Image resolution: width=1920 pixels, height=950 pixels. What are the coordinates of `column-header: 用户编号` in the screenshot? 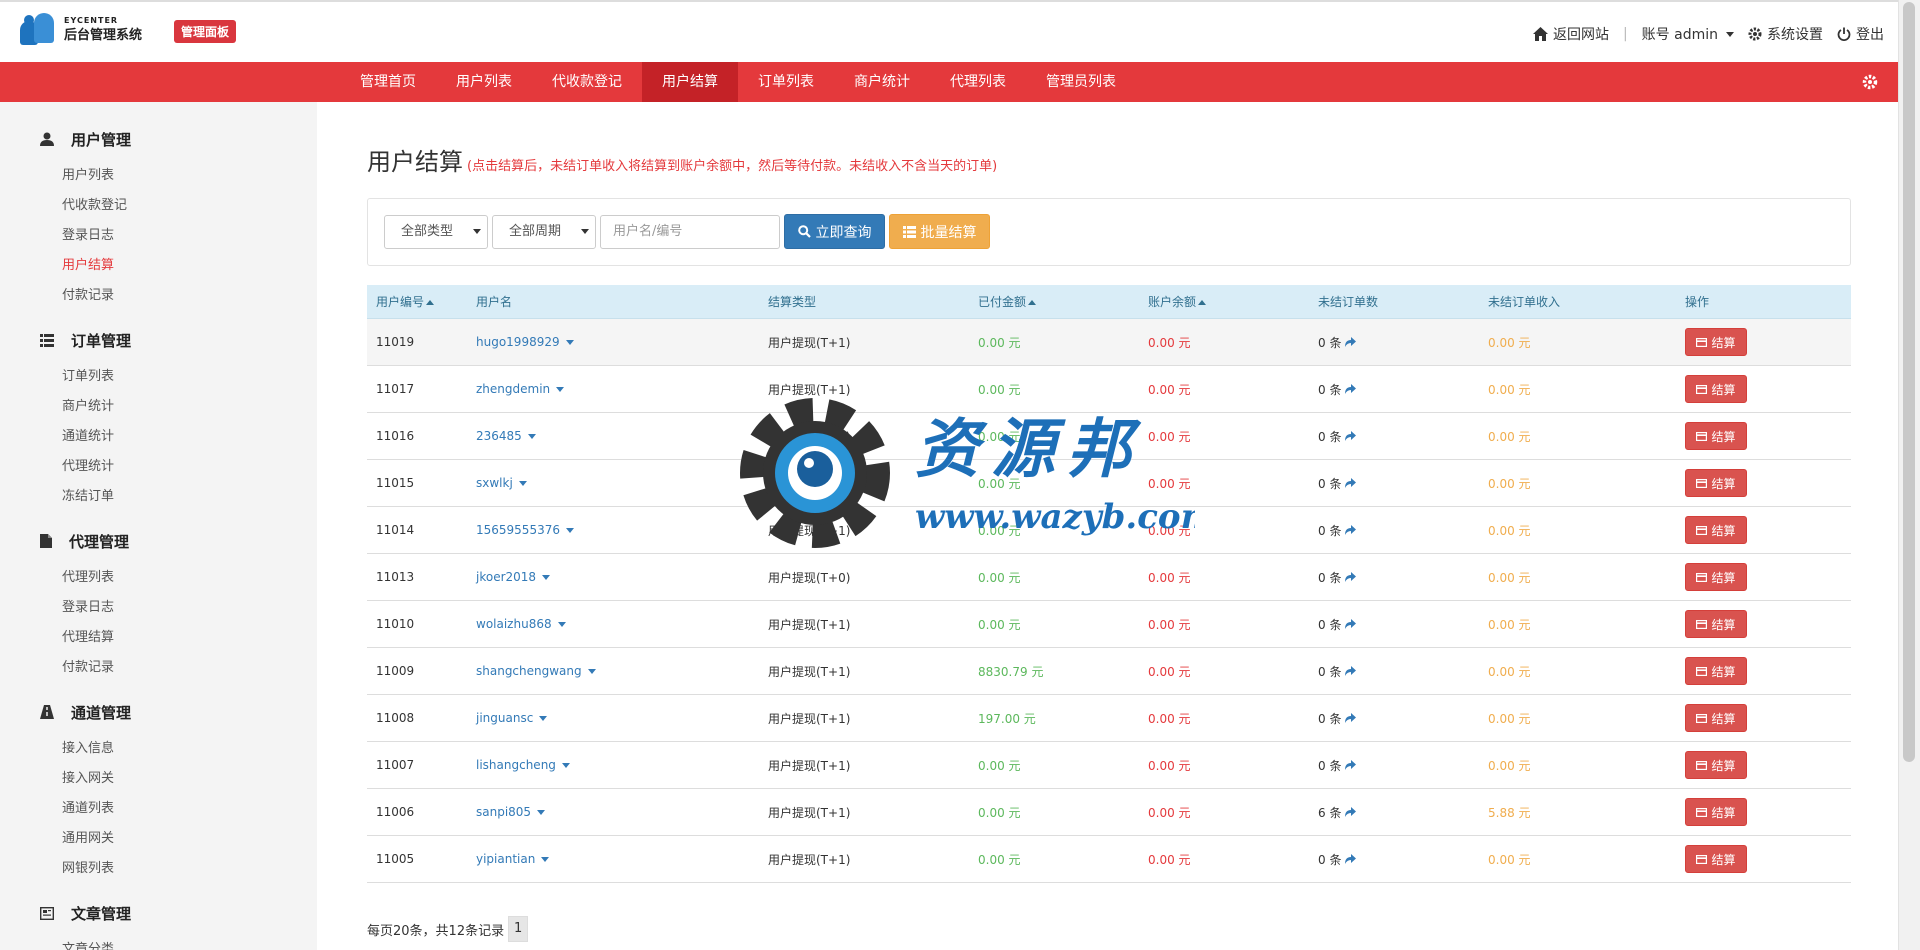 It's located at (417, 301).